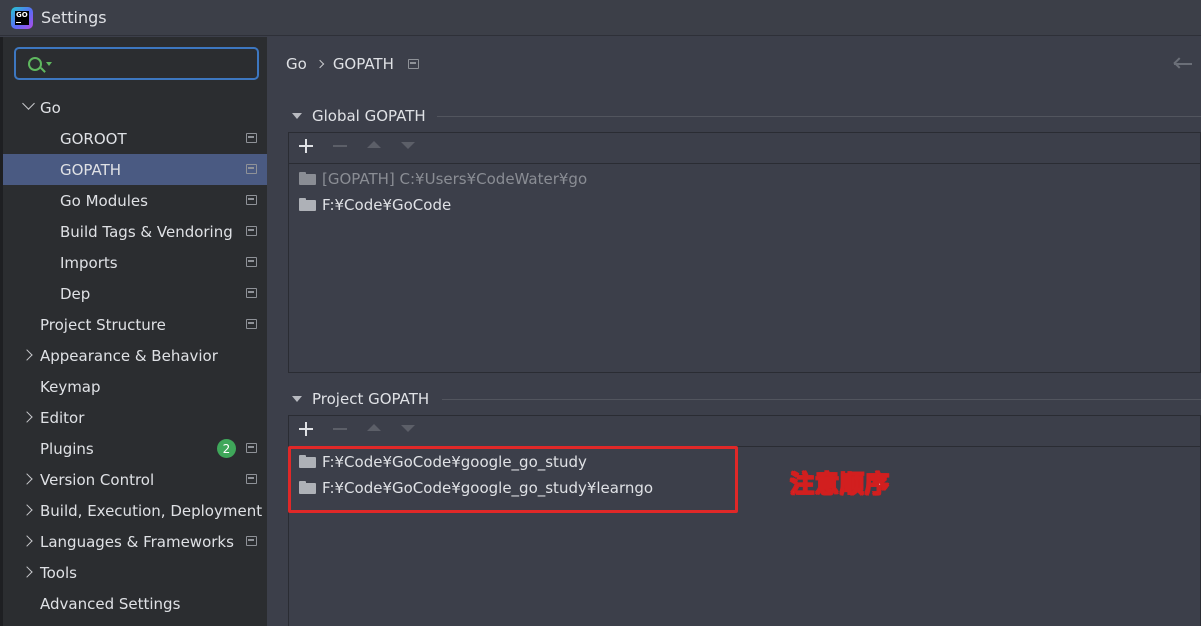 Image resolution: width=1201 pixels, height=626 pixels. Describe the element at coordinates (1183, 63) in the screenshot. I see `back-arrow-icon` at that location.